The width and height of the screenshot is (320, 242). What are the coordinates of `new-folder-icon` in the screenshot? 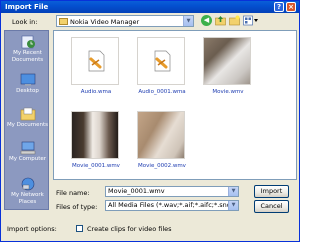 It's located at (234, 20).